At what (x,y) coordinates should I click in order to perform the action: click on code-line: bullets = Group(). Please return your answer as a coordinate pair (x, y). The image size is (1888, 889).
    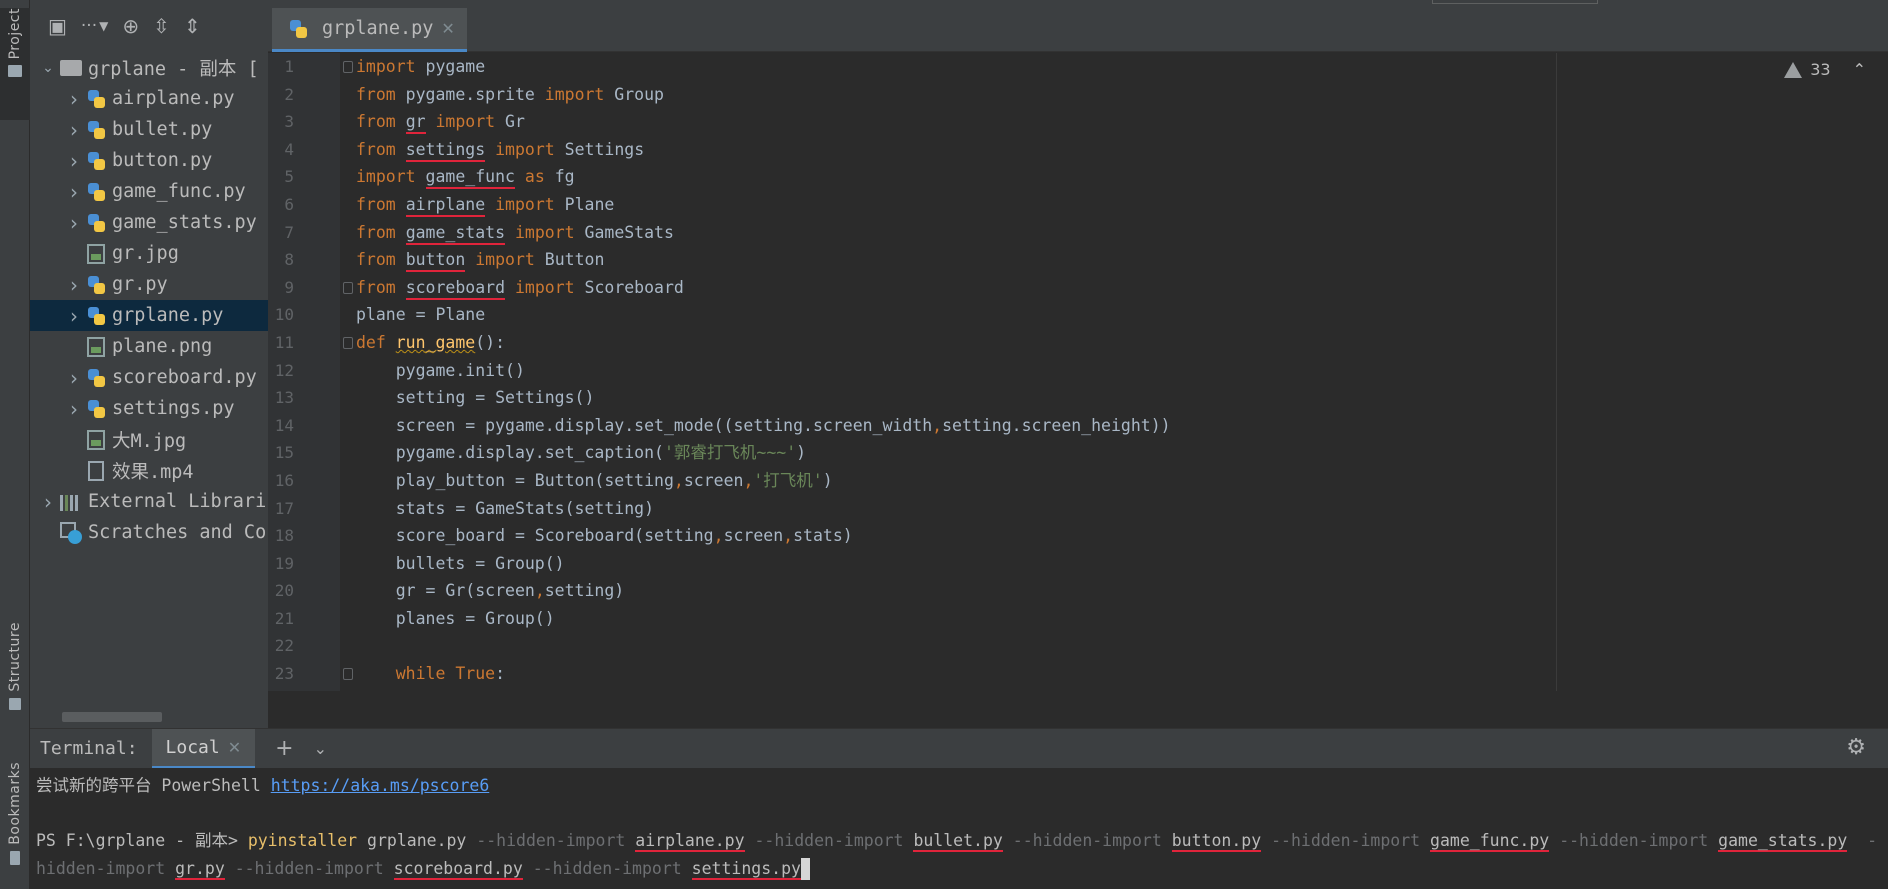
    Looking at the image, I should click on (956, 564).